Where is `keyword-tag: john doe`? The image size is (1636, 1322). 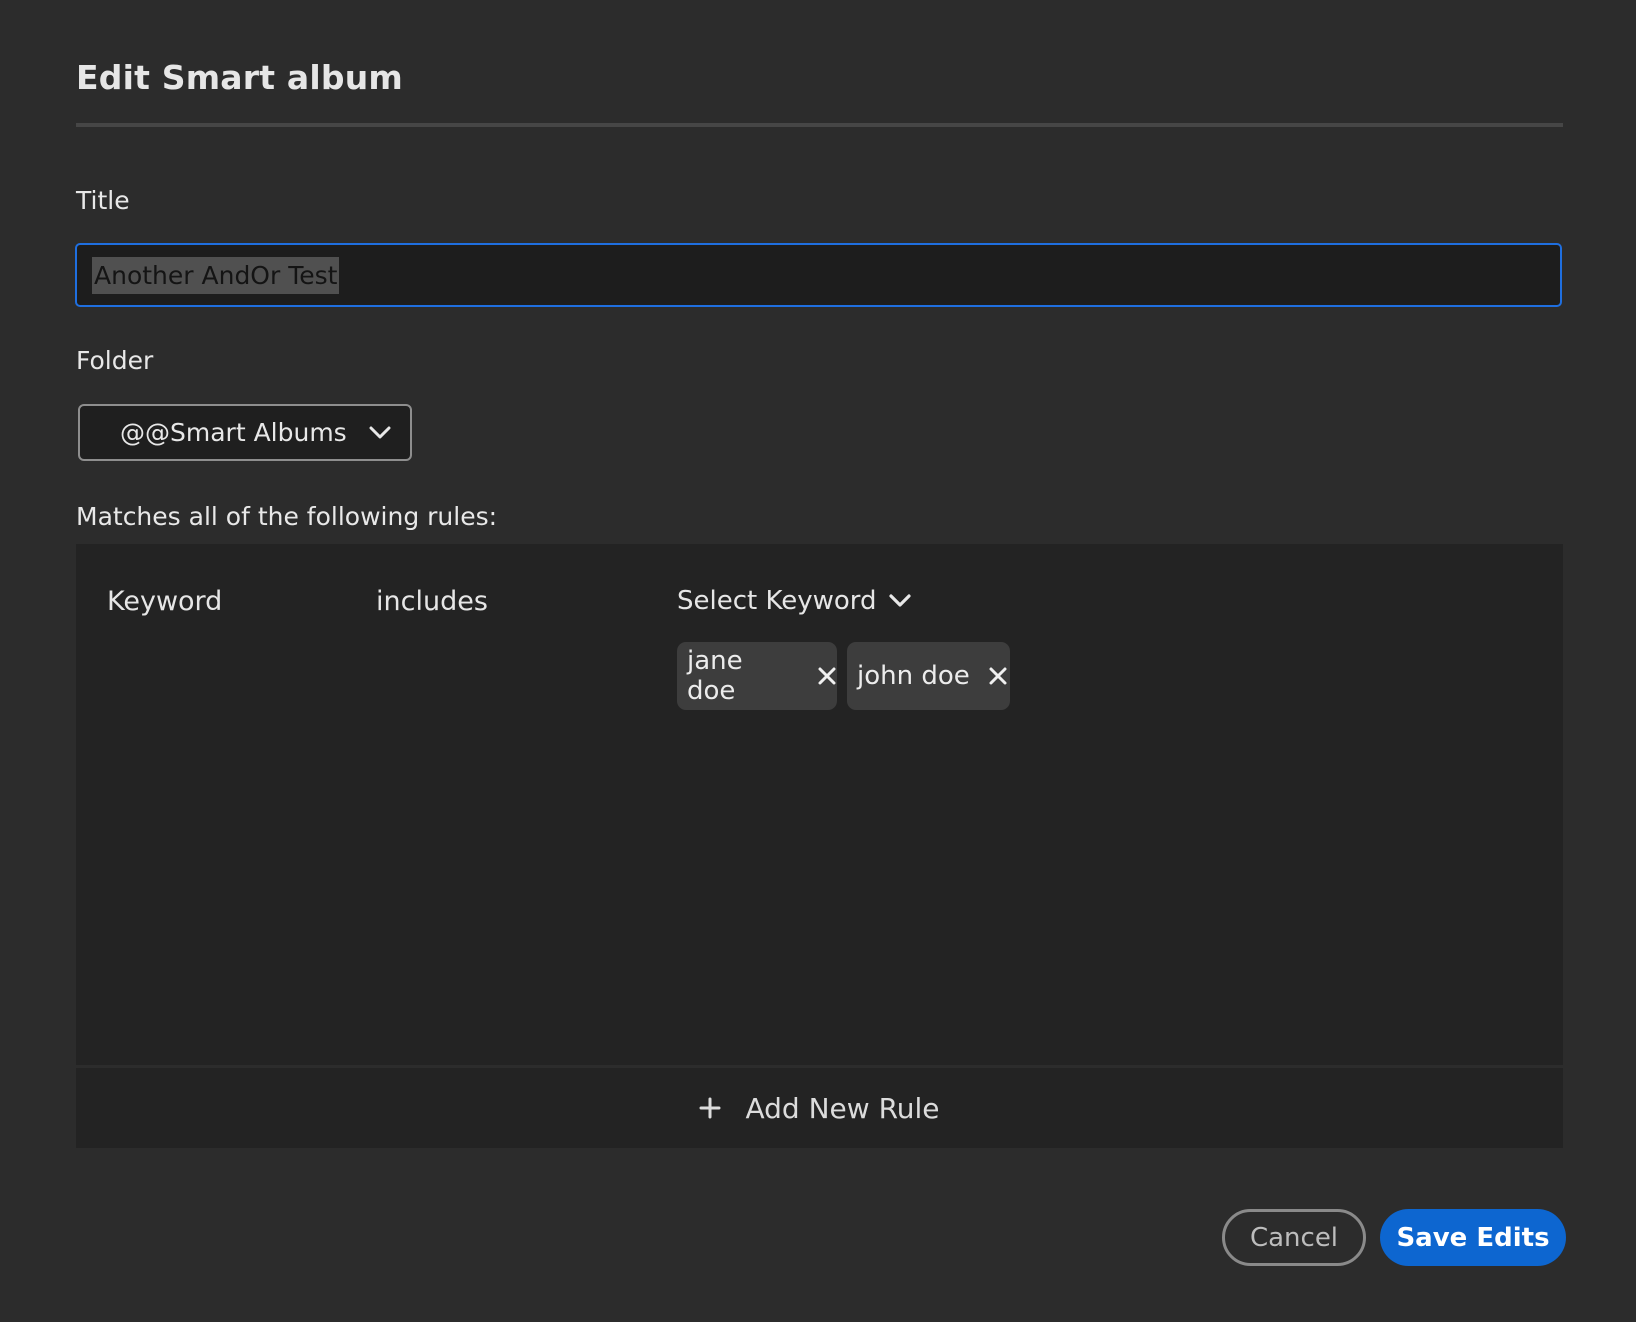
keyword-tag: john doe is located at coordinates (928, 676).